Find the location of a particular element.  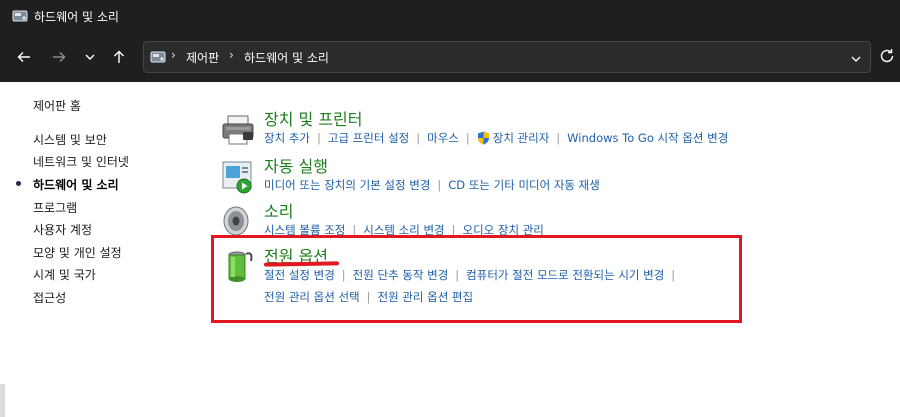

address-dropdown-button is located at coordinates (856, 59).